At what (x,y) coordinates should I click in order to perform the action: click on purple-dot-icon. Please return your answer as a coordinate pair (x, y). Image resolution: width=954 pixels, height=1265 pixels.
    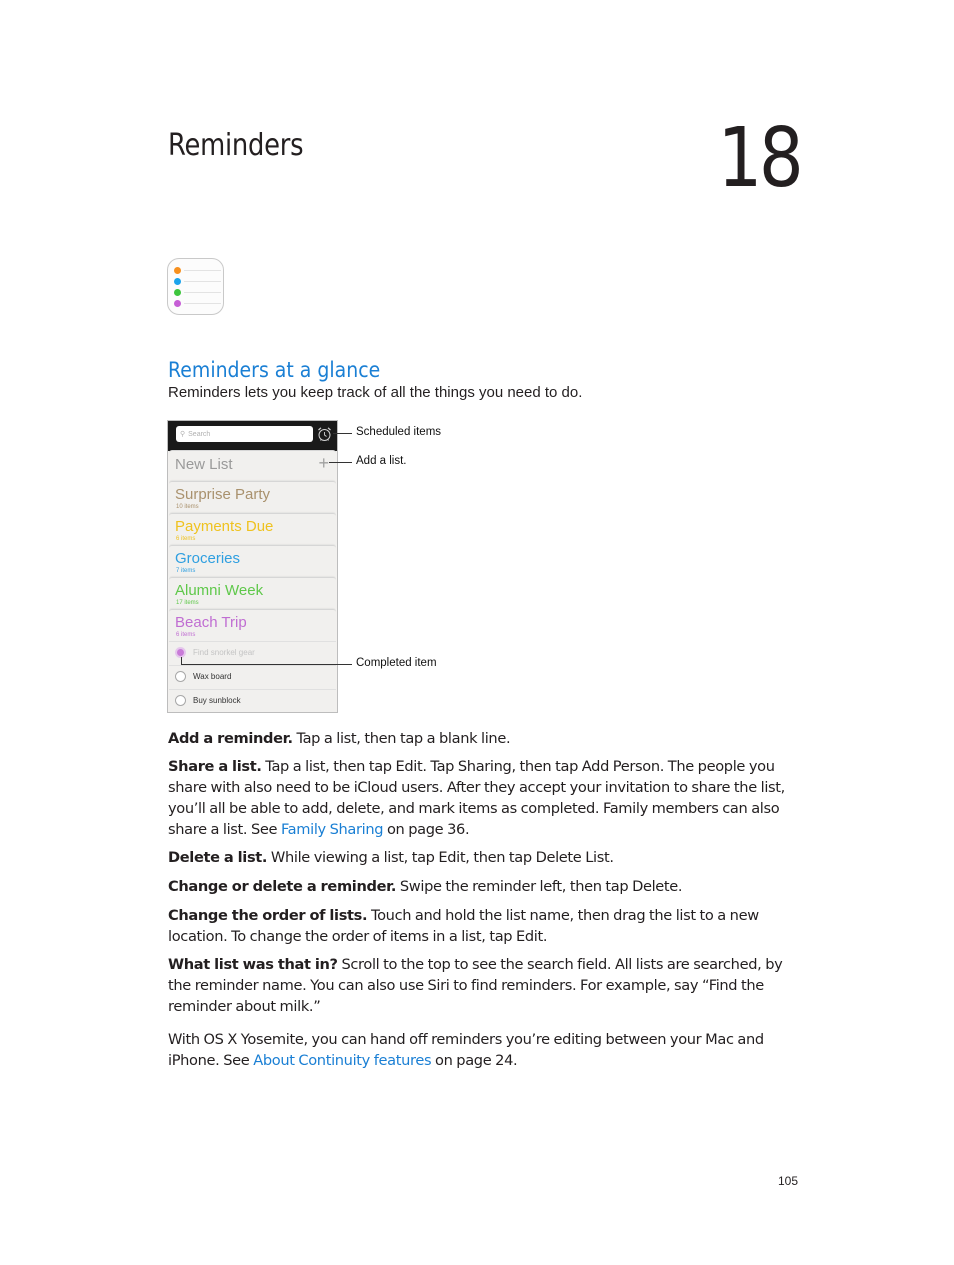
    Looking at the image, I should click on (177, 303).